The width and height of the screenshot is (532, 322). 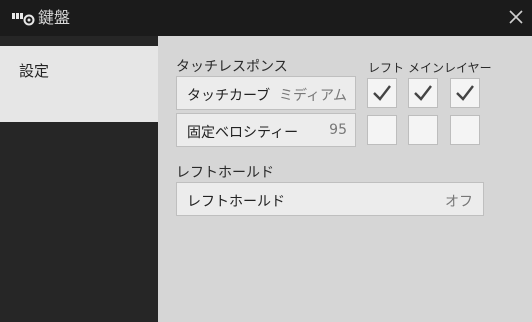 I want to click on fixed-velocity-left-checkbox, so click(x=382, y=130).